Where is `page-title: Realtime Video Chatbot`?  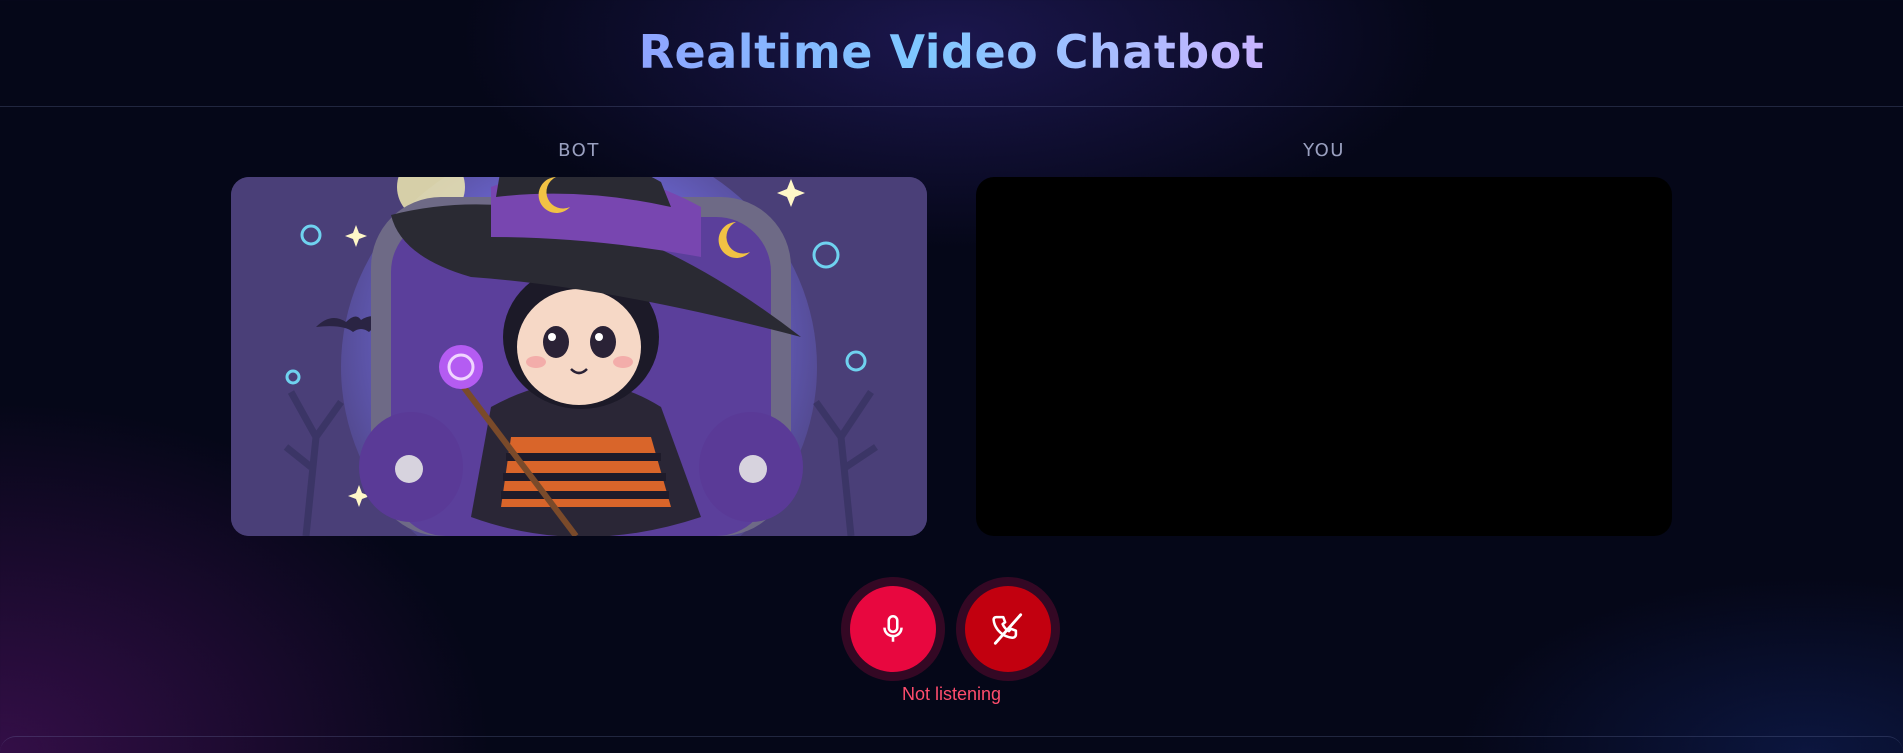 page-title: Realtime Video Chatbot is located at coordinates (951, 52).